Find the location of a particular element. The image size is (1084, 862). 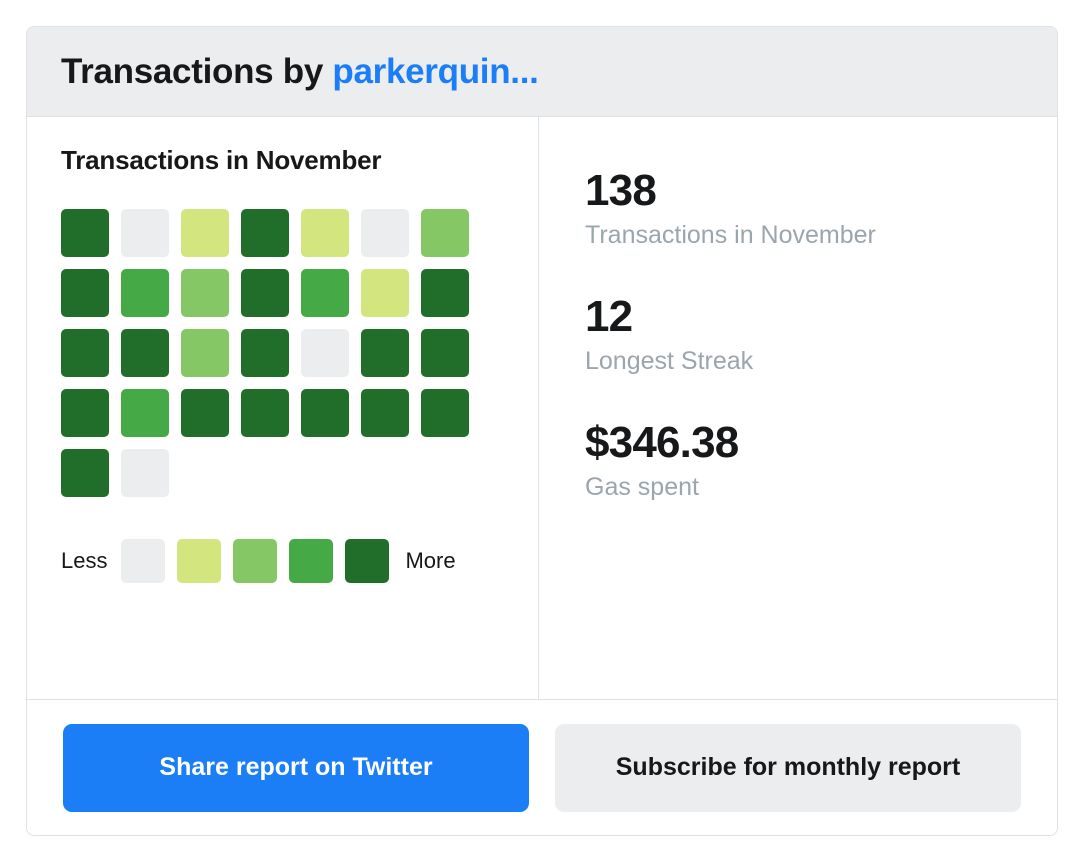

stat-transactions: 138 Transactions in November is located at coordinates (821, 210).